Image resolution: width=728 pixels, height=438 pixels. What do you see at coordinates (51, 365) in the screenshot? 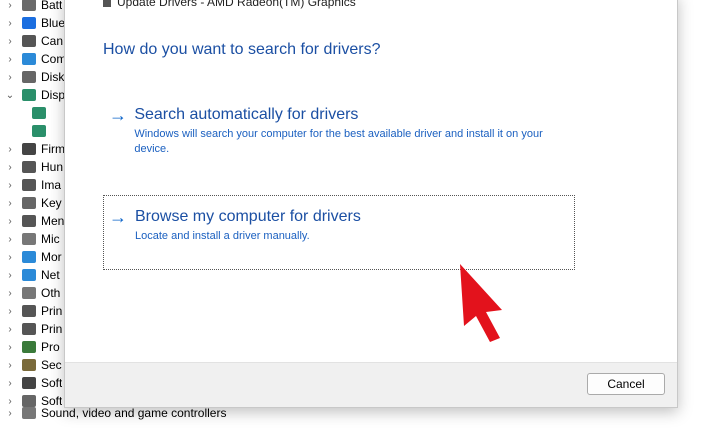
I see `tree-row-label: Sec` at bounding box center [51, 365].